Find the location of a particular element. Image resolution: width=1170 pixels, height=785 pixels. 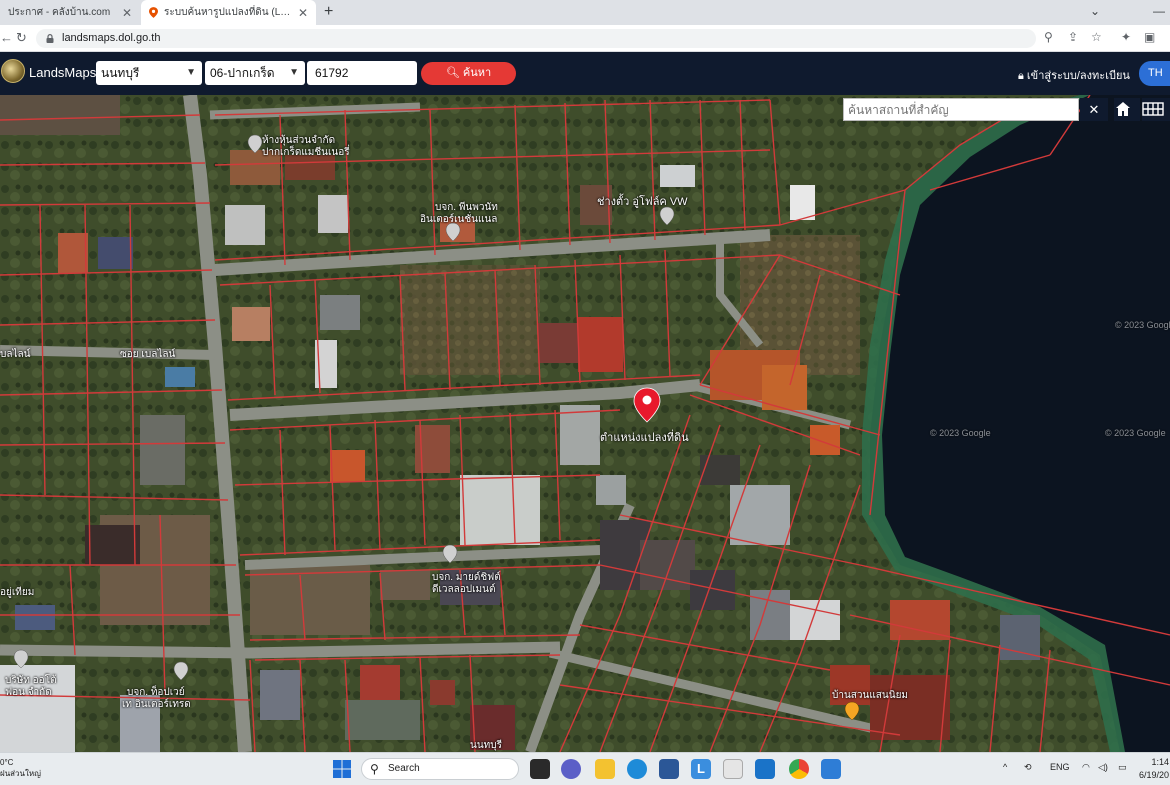

map-label: เท อินเตอร์เทรด is located at coordinates (156, 704).